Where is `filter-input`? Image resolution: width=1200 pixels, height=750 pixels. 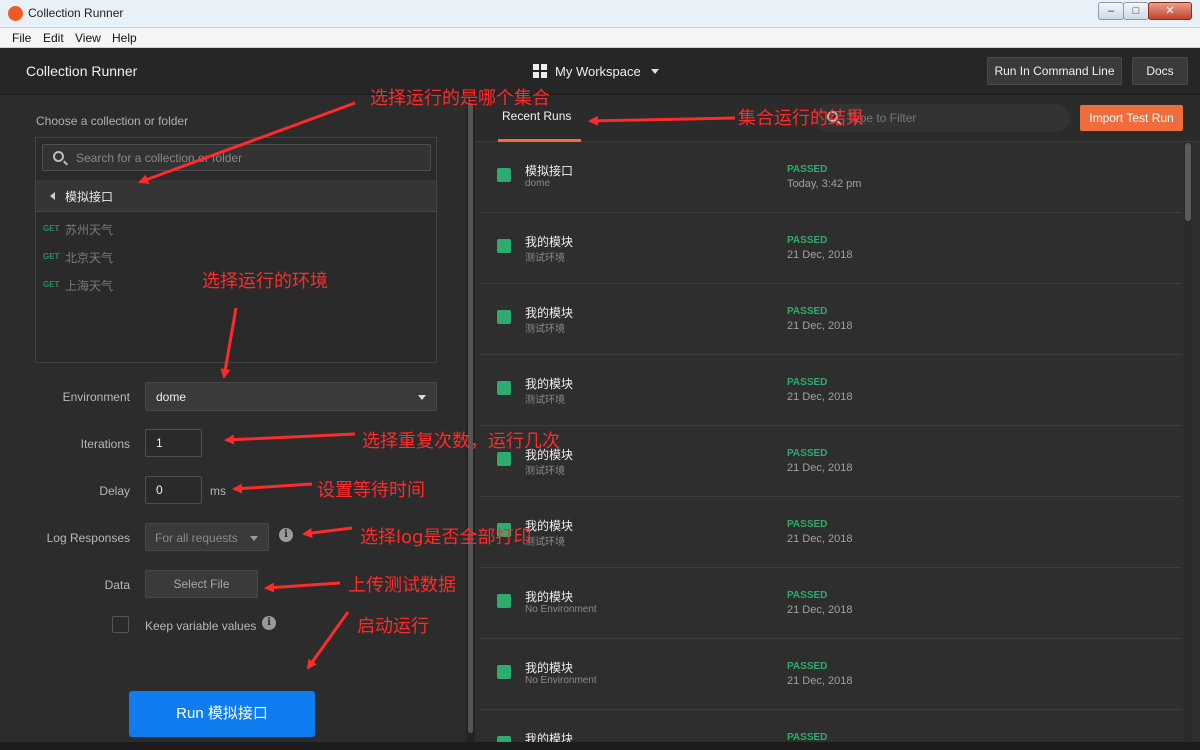
filter-input is located at coordinates (952, 118).